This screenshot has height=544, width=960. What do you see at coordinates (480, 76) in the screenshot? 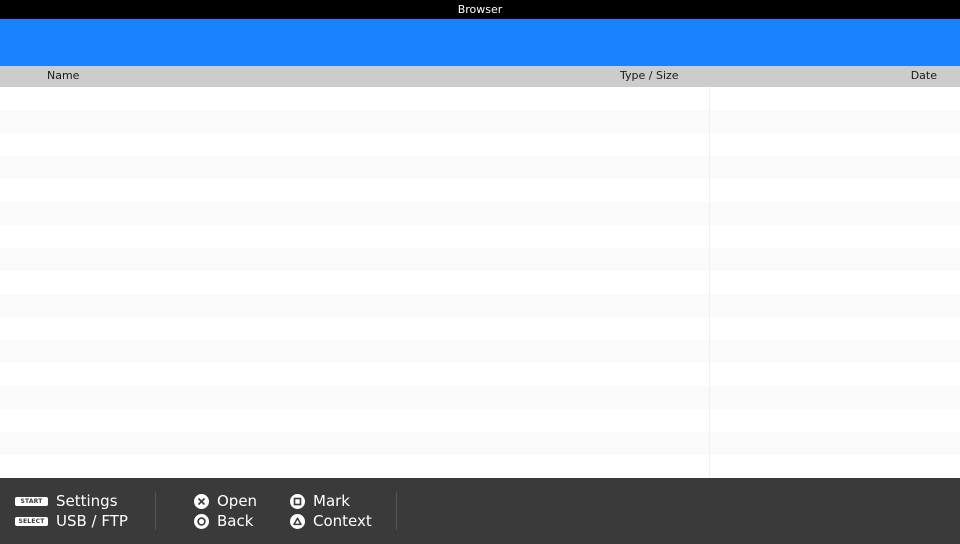
I see `column-header: Name Type / Size Date` at bounding box center [480, 76].